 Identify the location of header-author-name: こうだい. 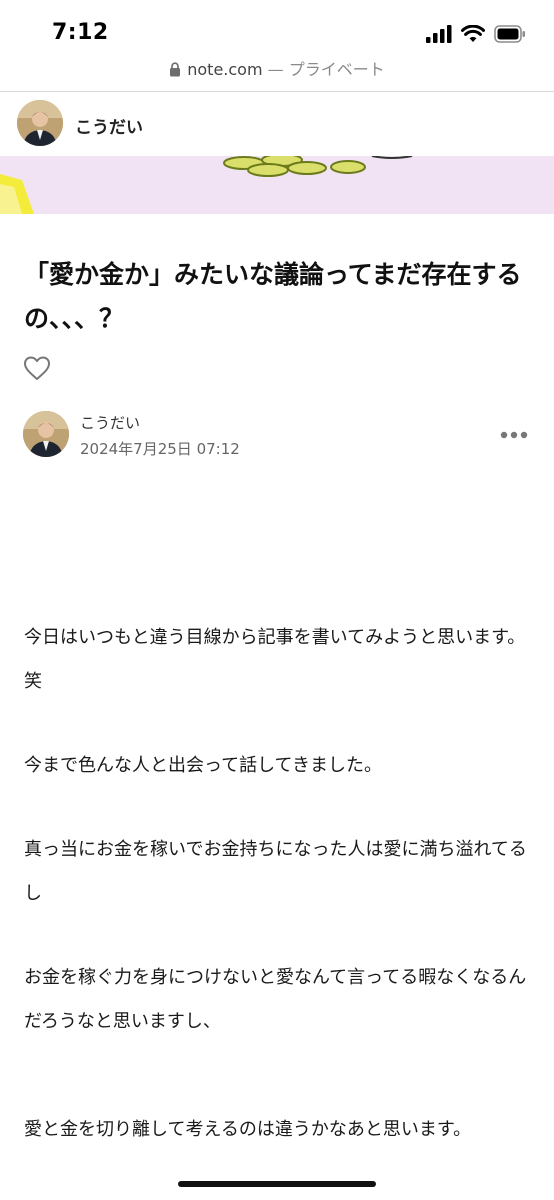
(109, 125).